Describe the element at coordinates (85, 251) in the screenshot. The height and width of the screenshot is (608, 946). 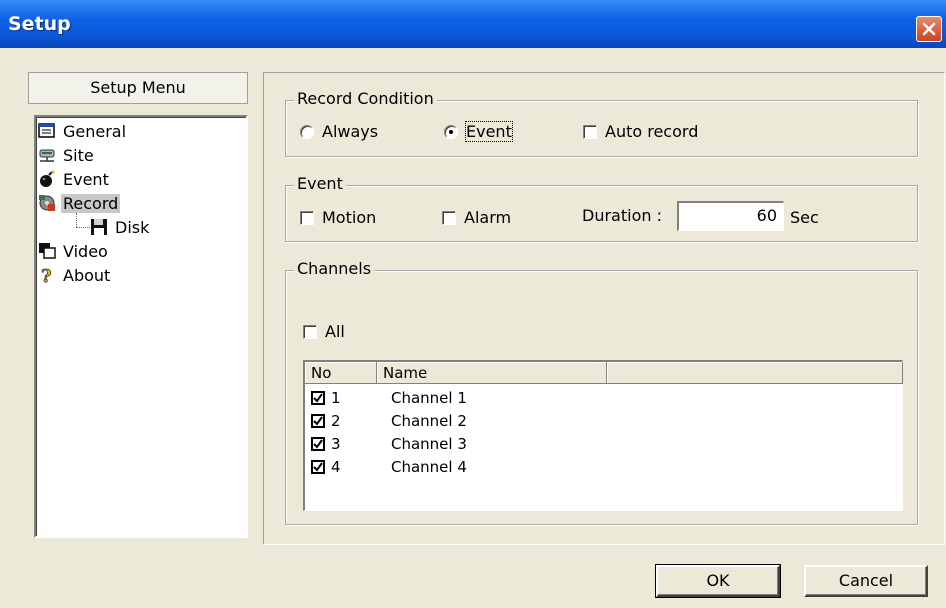
I see `sidebar-item-label: Video` at that location.